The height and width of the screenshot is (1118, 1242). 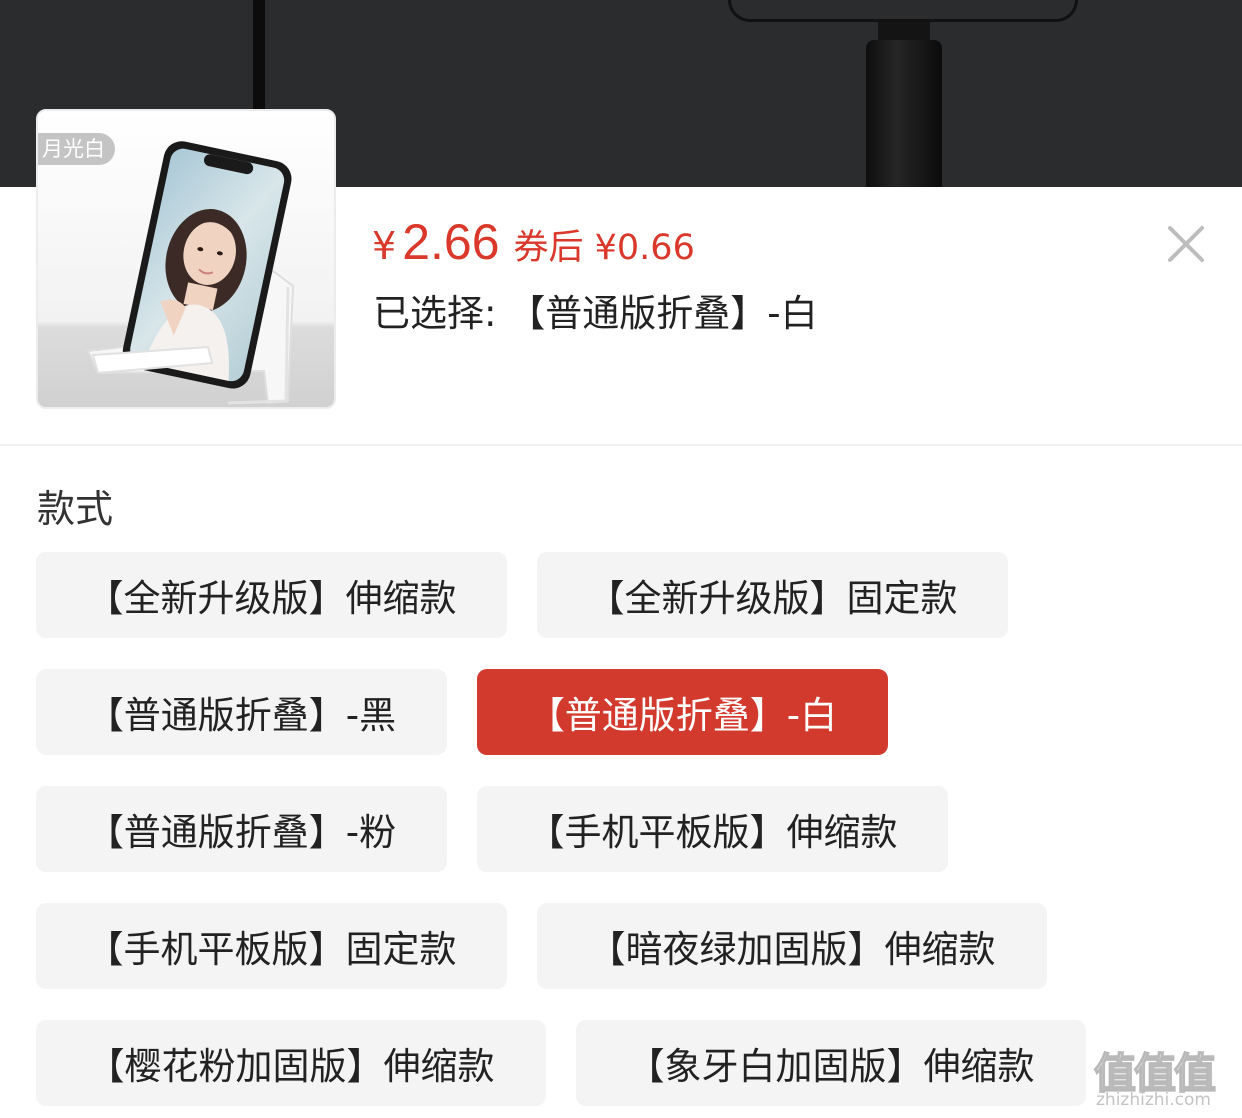 I want to click on phone-edge, so click(x=903, y=11).